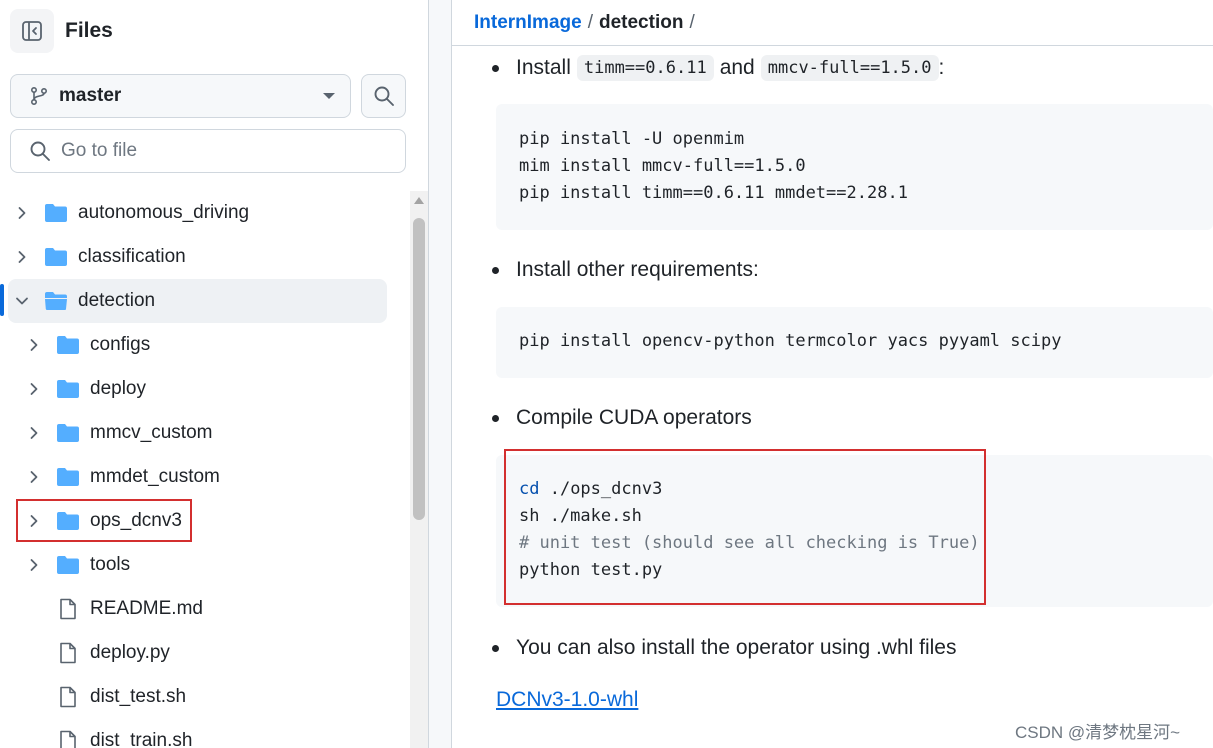 The width and height of the screenshot is (1213, 748). Describe the element at coordinates (151, 432) in the screenshot. I see `tree-item-label: mmcv_custom` at that location.